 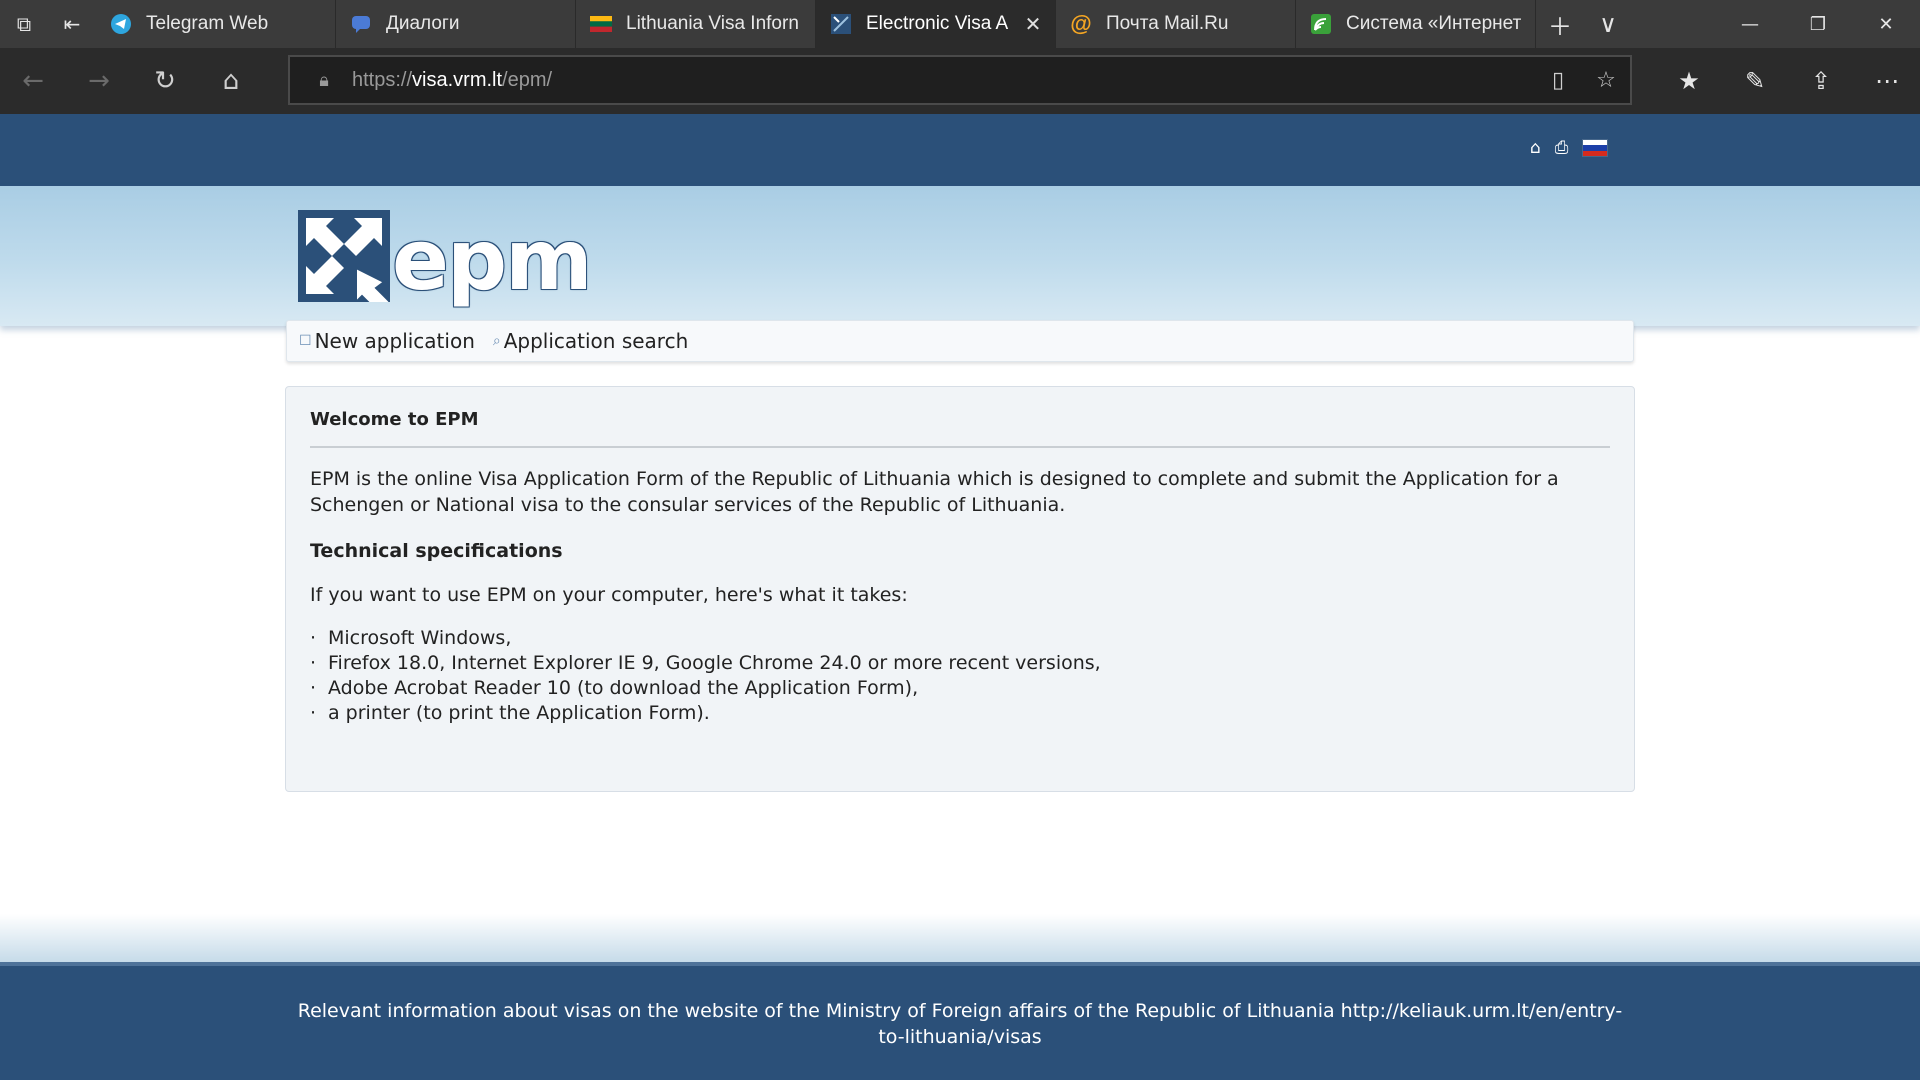 What do you see at coordinates (1750, 24) in the screenshot?
I see `minimize-icon: —` at bounding box center [1750, 24].